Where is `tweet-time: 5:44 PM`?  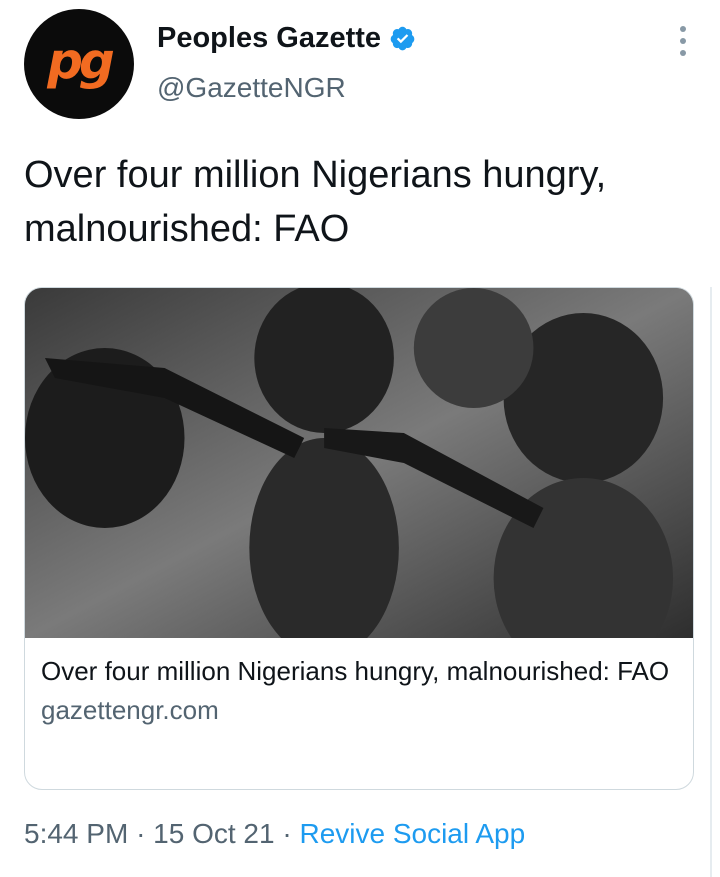
tweet-time: 5:44 PM is located at coordinates (76, 833).